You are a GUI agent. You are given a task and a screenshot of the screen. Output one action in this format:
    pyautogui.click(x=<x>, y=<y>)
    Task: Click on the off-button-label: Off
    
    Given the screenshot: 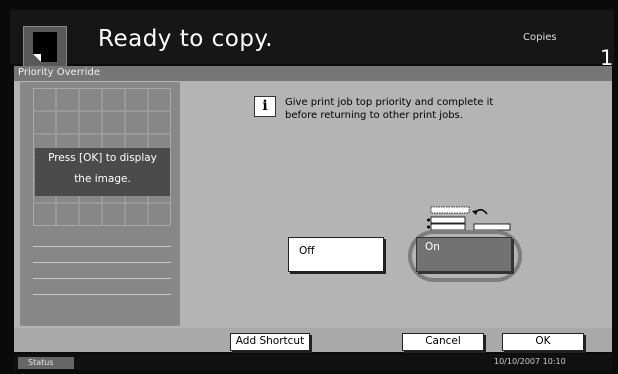 What is the action you would take?
    pyautogui.click(x=307, y=251)
    